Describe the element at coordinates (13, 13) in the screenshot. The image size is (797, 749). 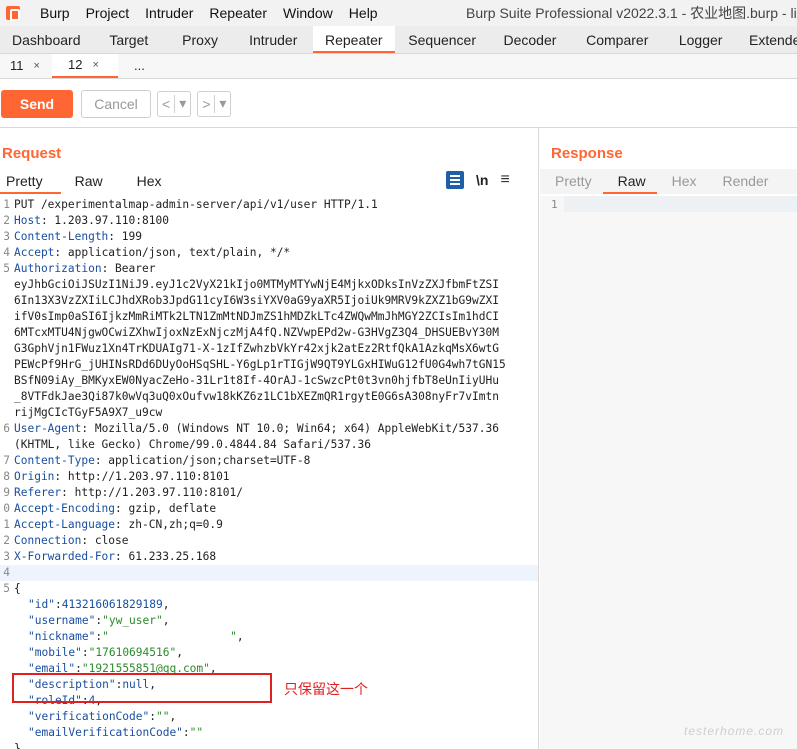
I see `burp-logo-icon` at that location.